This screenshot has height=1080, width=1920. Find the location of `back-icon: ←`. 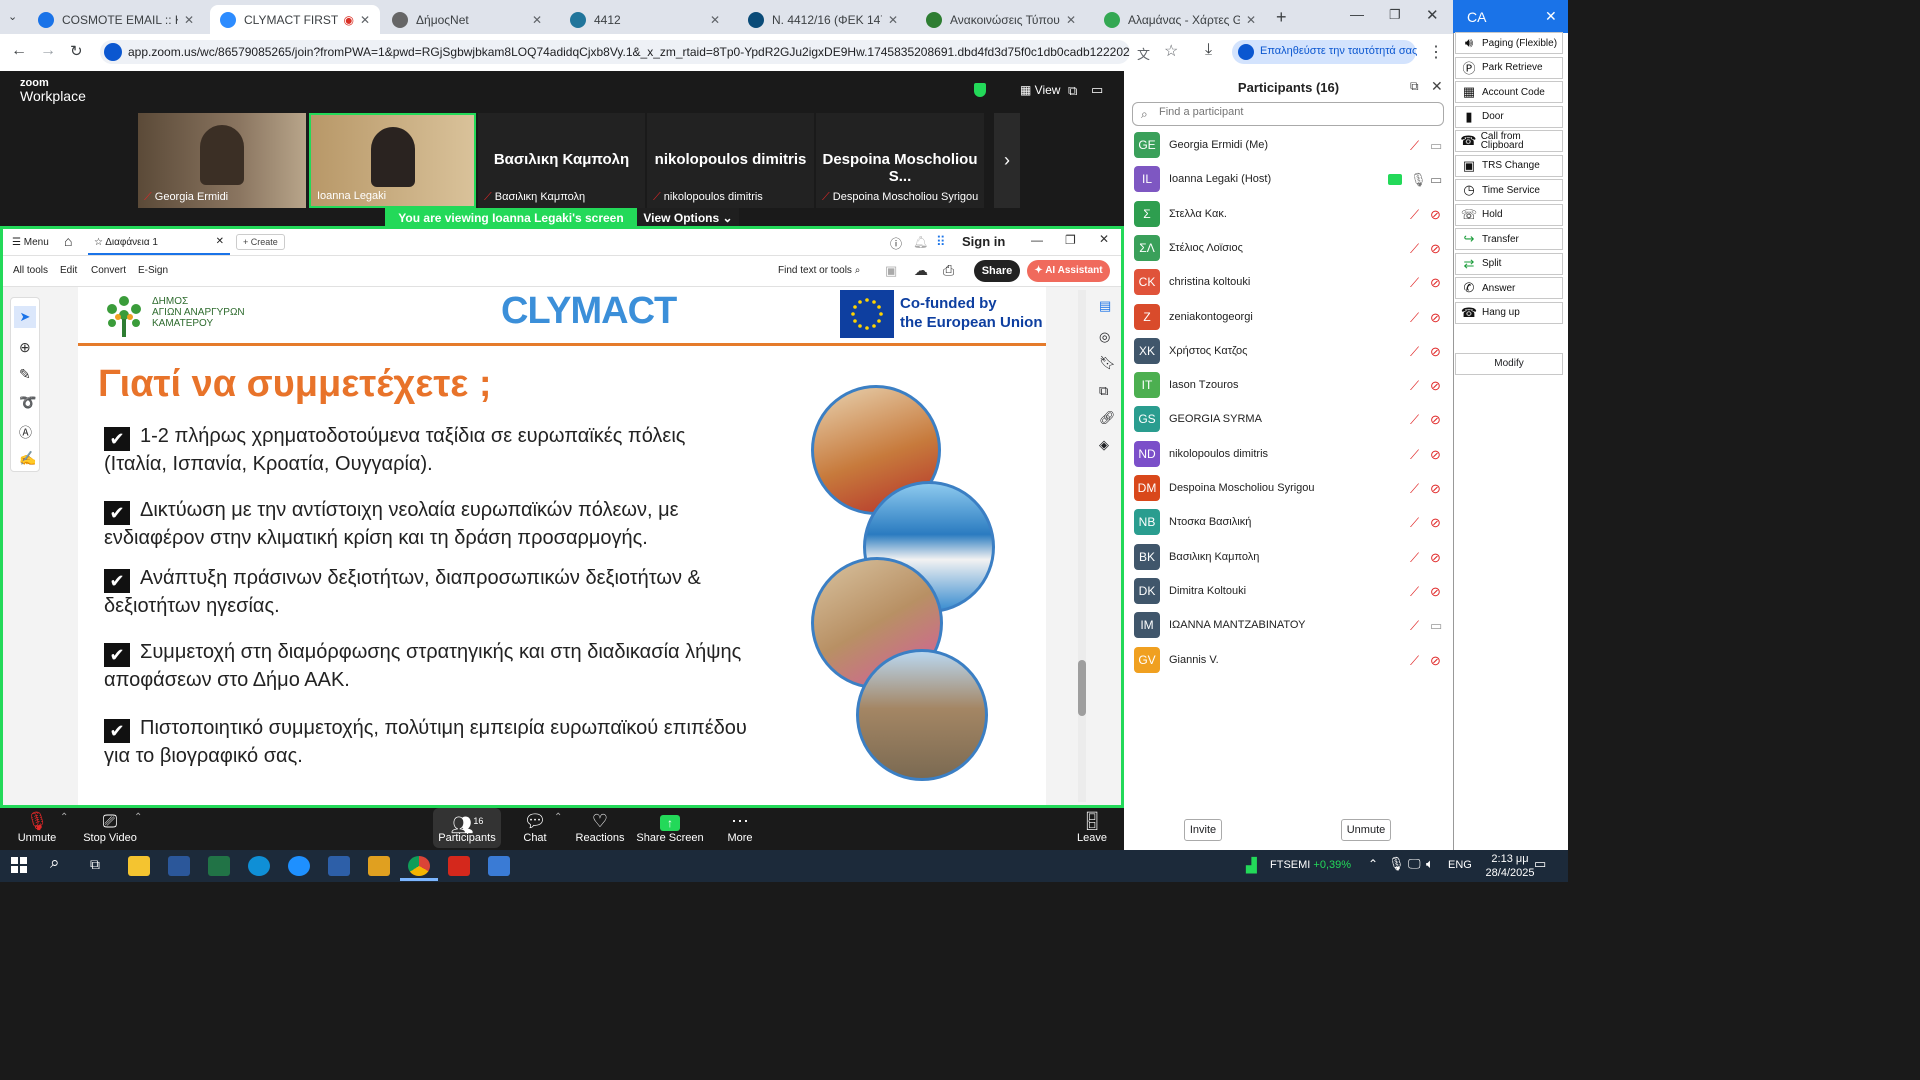

back-icon: ← is located at coordinates (19, 51).